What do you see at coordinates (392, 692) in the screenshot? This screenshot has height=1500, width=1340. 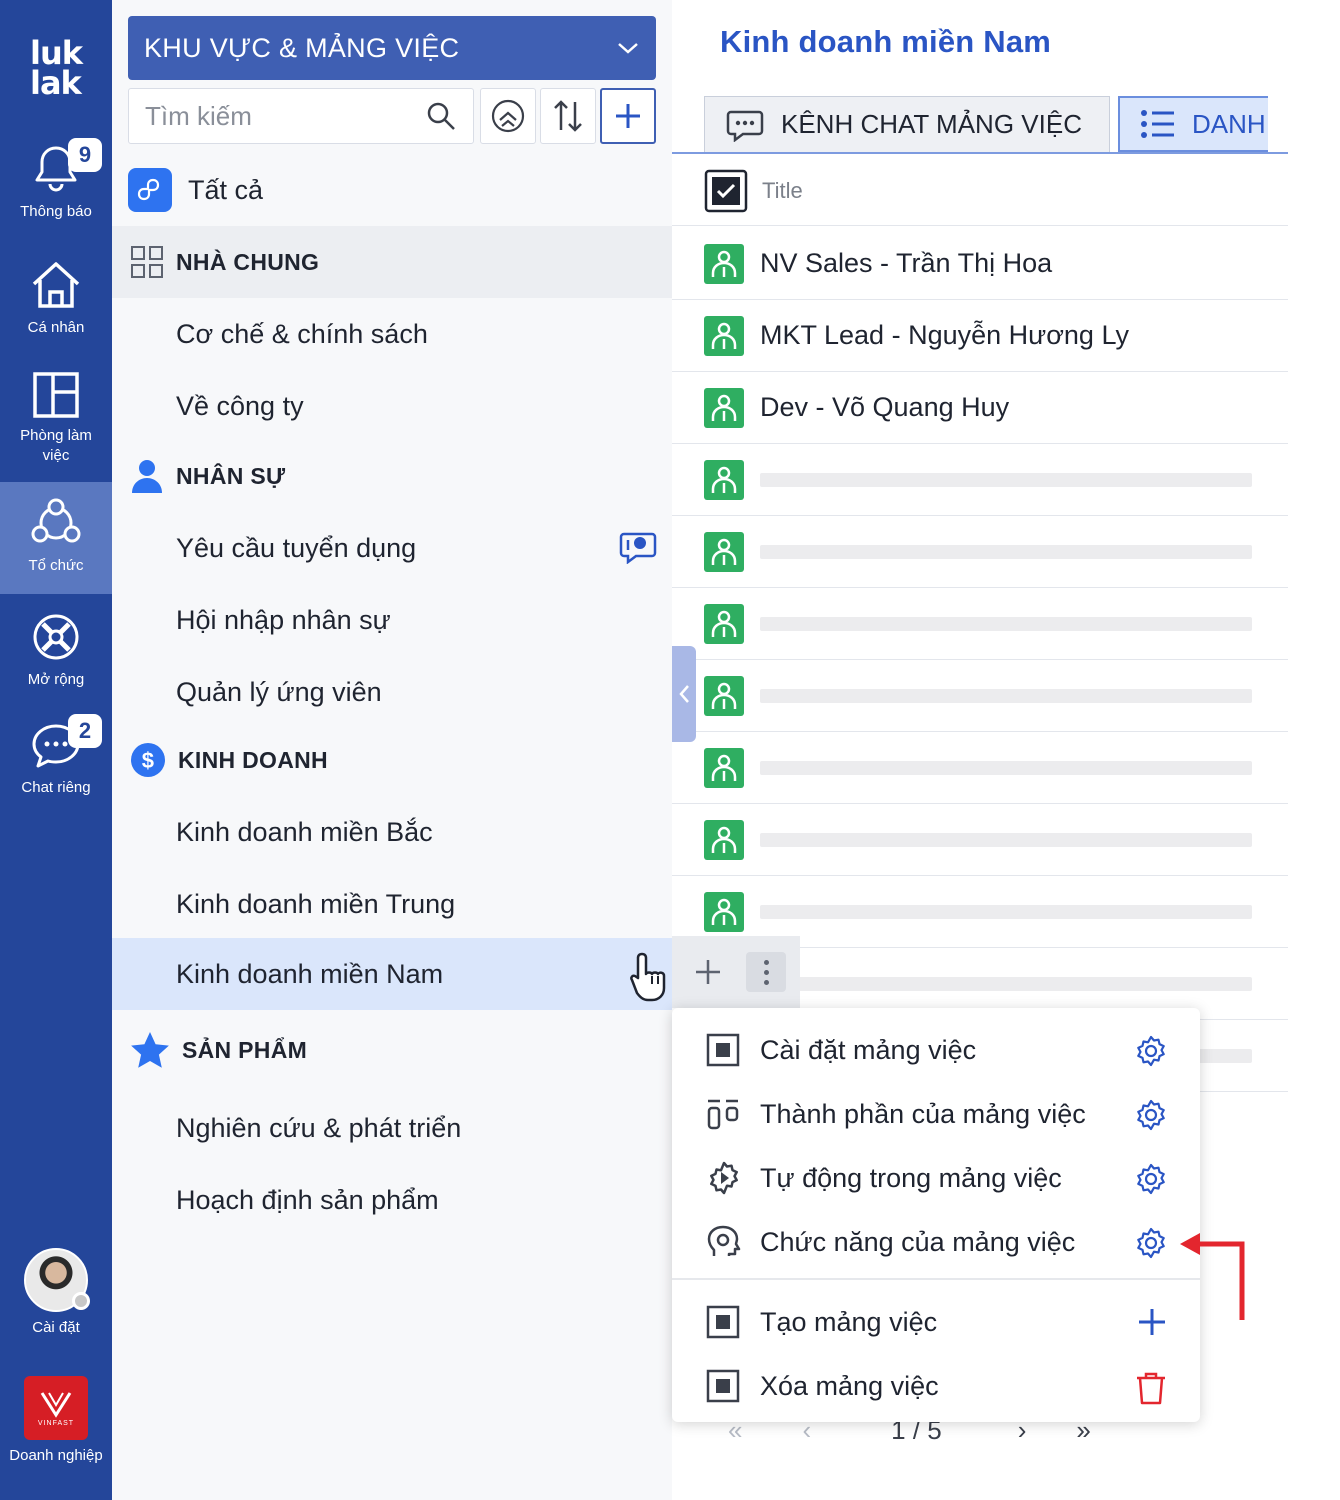 I see `tree-item: Quản lý ứng viên` at bounding box center [392, 692].